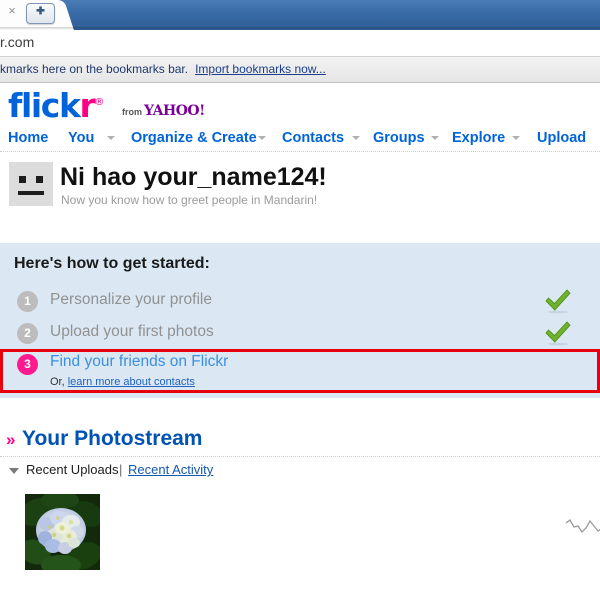 This screenshot has height=600, width=600. Describe the element at coordinates (300, 43) in the screenshot. I see `address-bar: r.com` at that location.